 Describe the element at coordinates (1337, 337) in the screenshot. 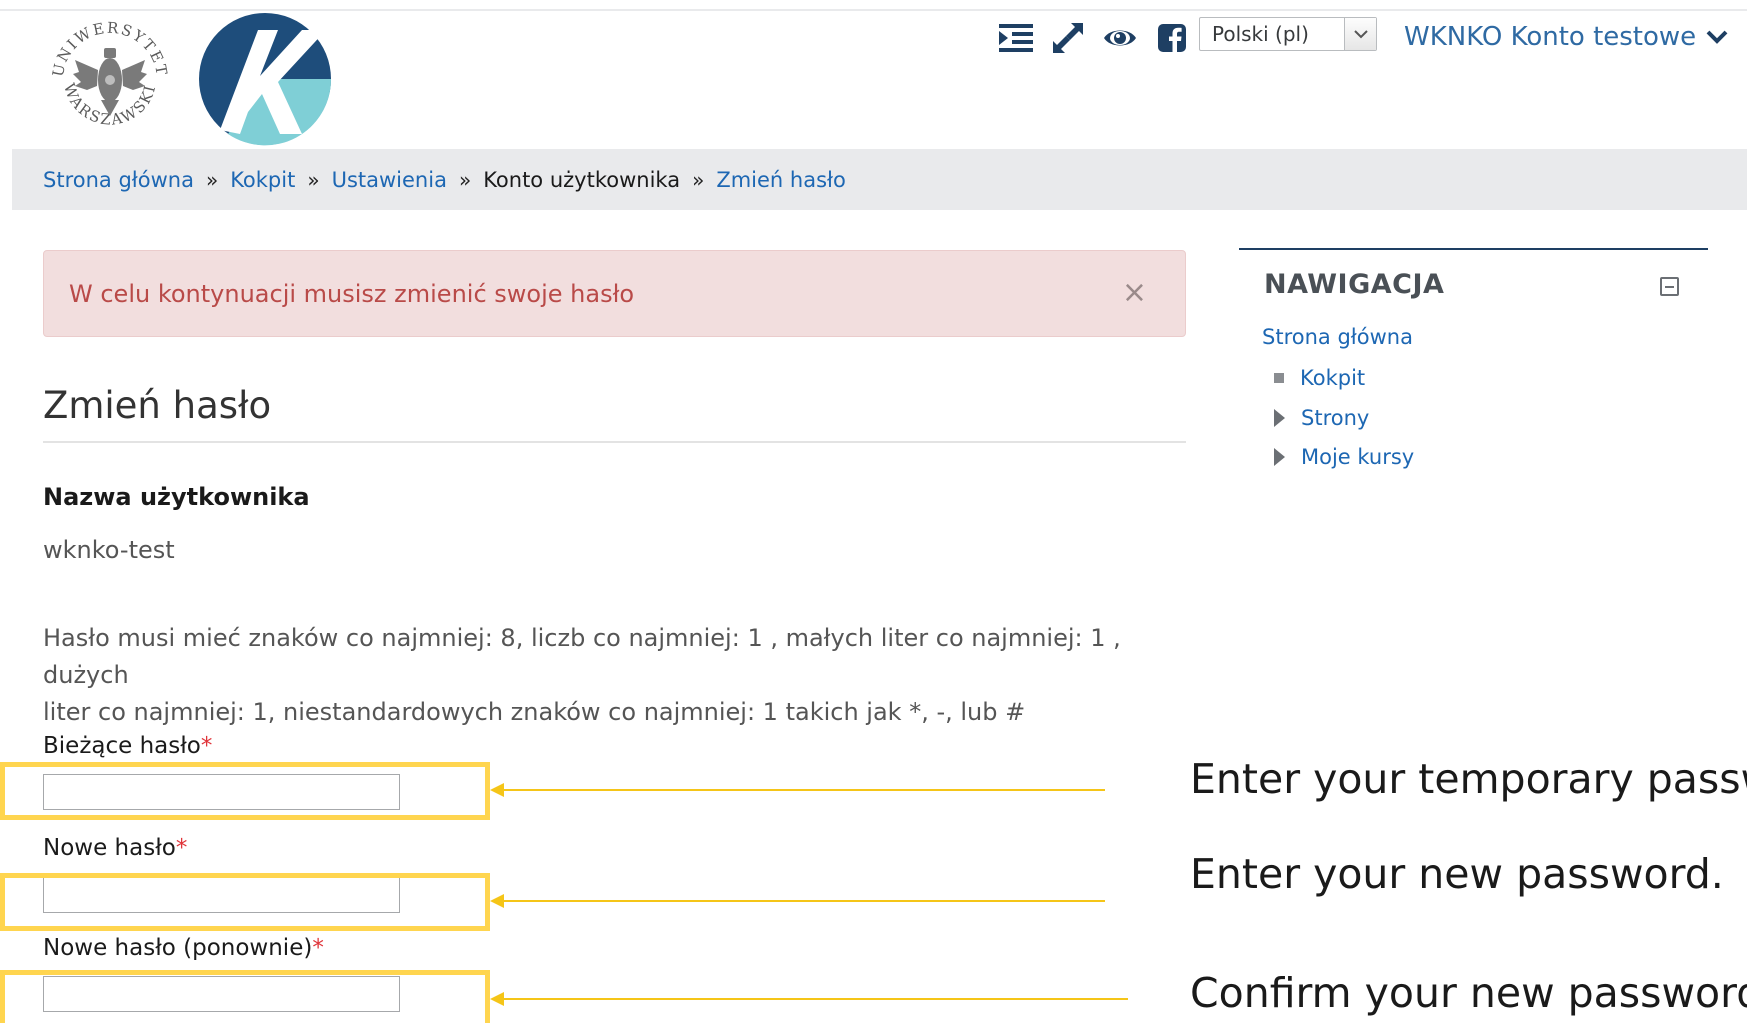

I see `nav-item-home: Strona główna` at that location.